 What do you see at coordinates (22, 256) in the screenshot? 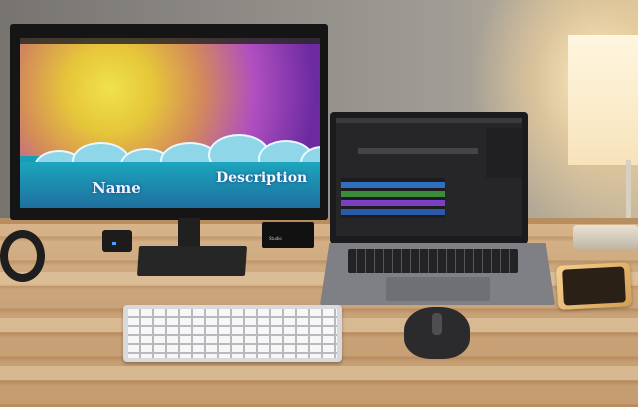
I see `headphones-icon` at bounding box center [22, 256].